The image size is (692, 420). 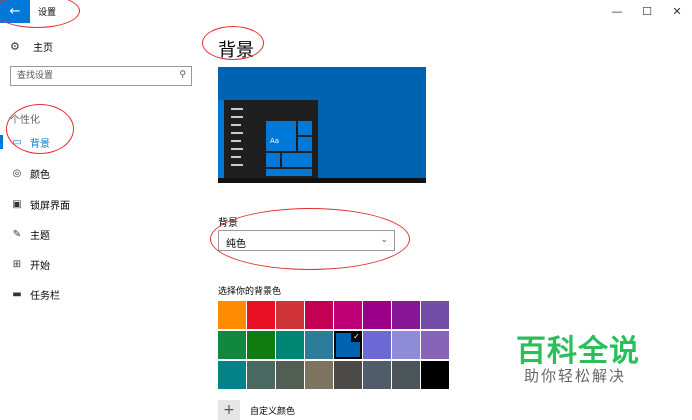 I want to click on preview-start-menu: Aa, so click(x=268, y=139).